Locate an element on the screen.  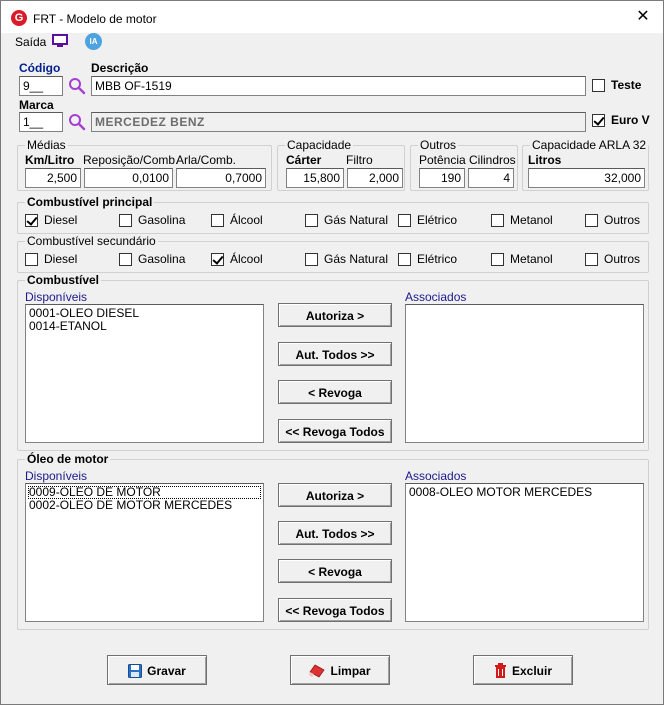
reposicao-input: 0,0100 is located at coordinates (128, 178).